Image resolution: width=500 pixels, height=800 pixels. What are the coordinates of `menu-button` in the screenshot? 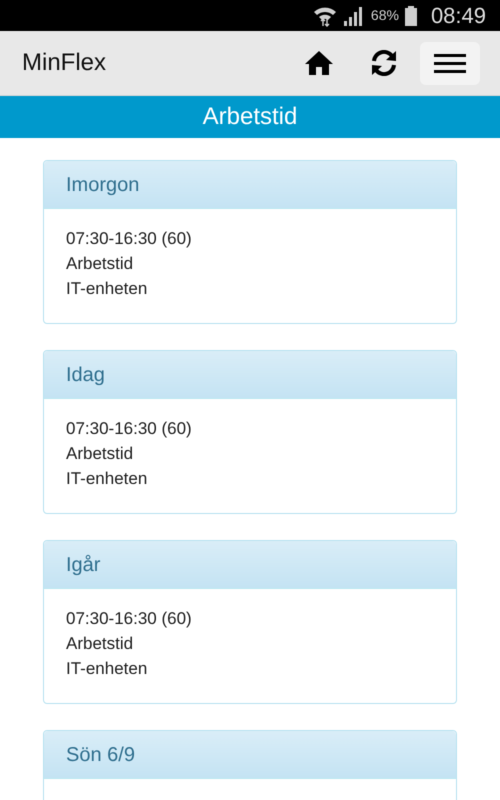 It's located at (450, 63).